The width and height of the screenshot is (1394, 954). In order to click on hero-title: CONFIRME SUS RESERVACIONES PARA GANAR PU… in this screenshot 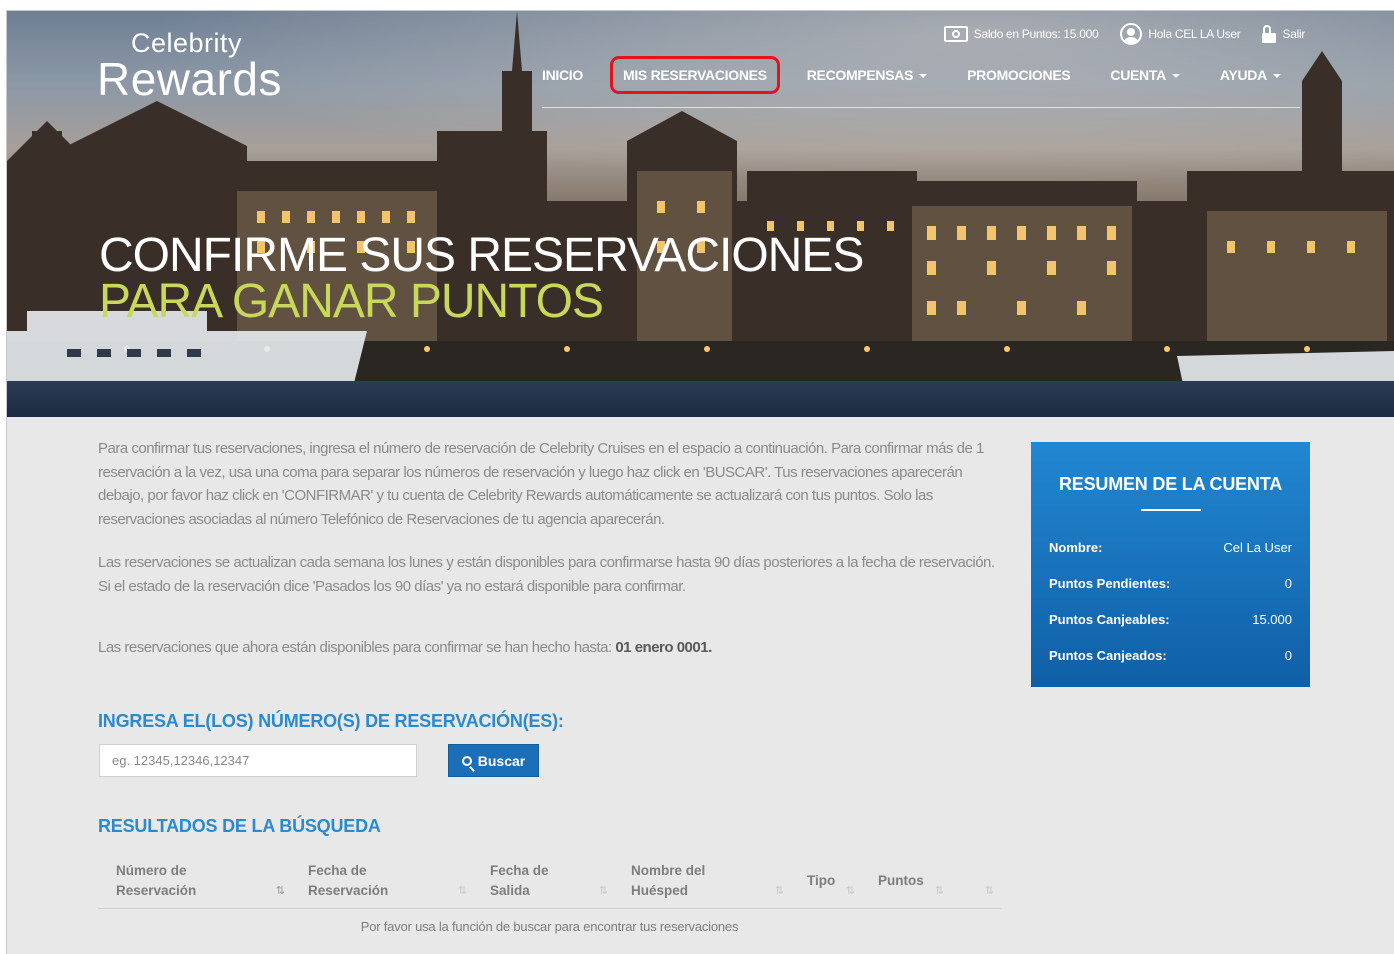, I will do `click(481, 278)`.